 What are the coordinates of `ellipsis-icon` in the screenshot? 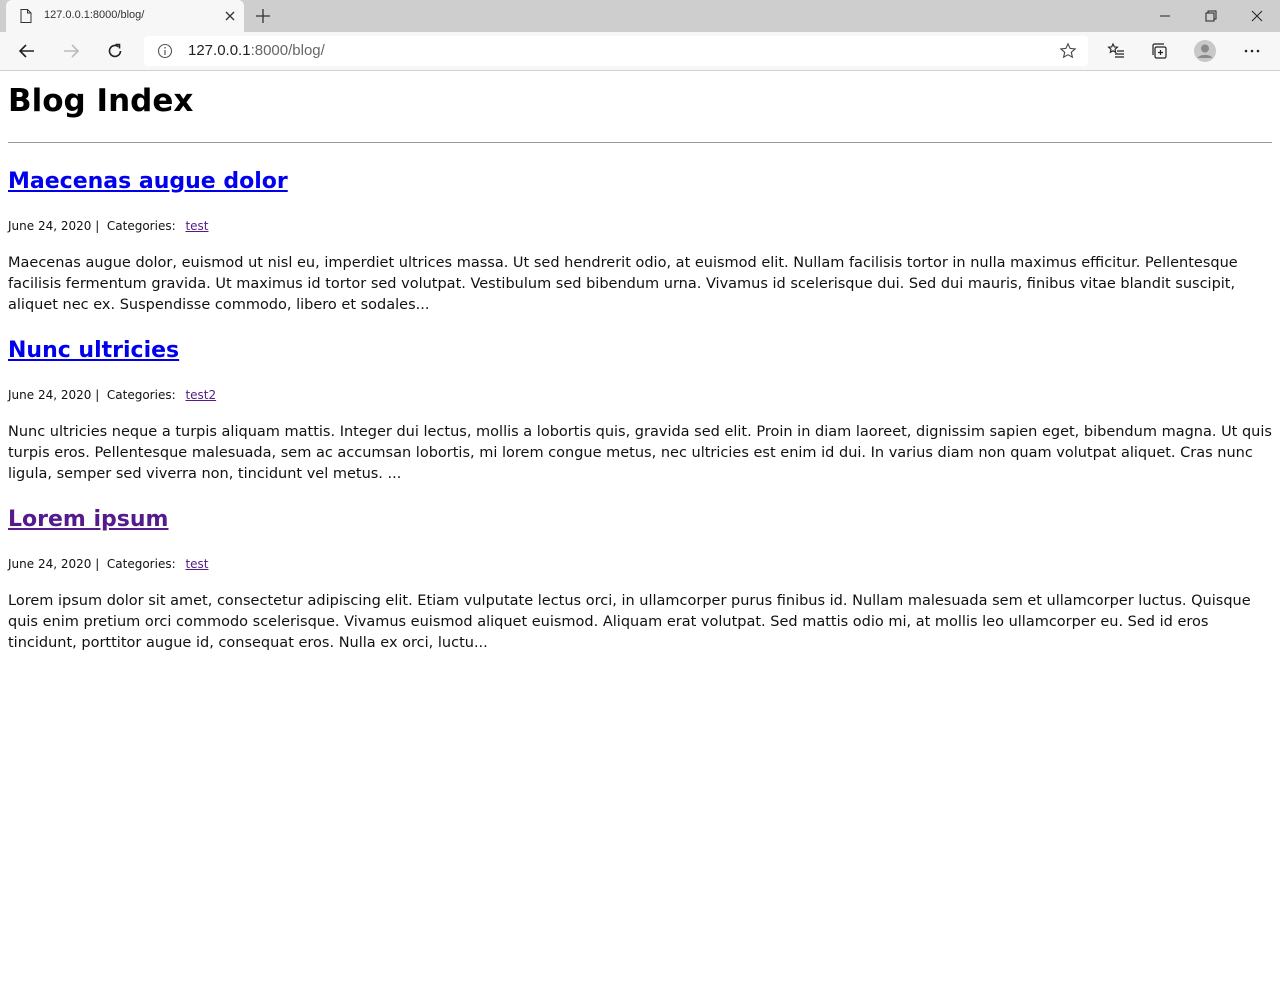 It's located at (1252, 51).